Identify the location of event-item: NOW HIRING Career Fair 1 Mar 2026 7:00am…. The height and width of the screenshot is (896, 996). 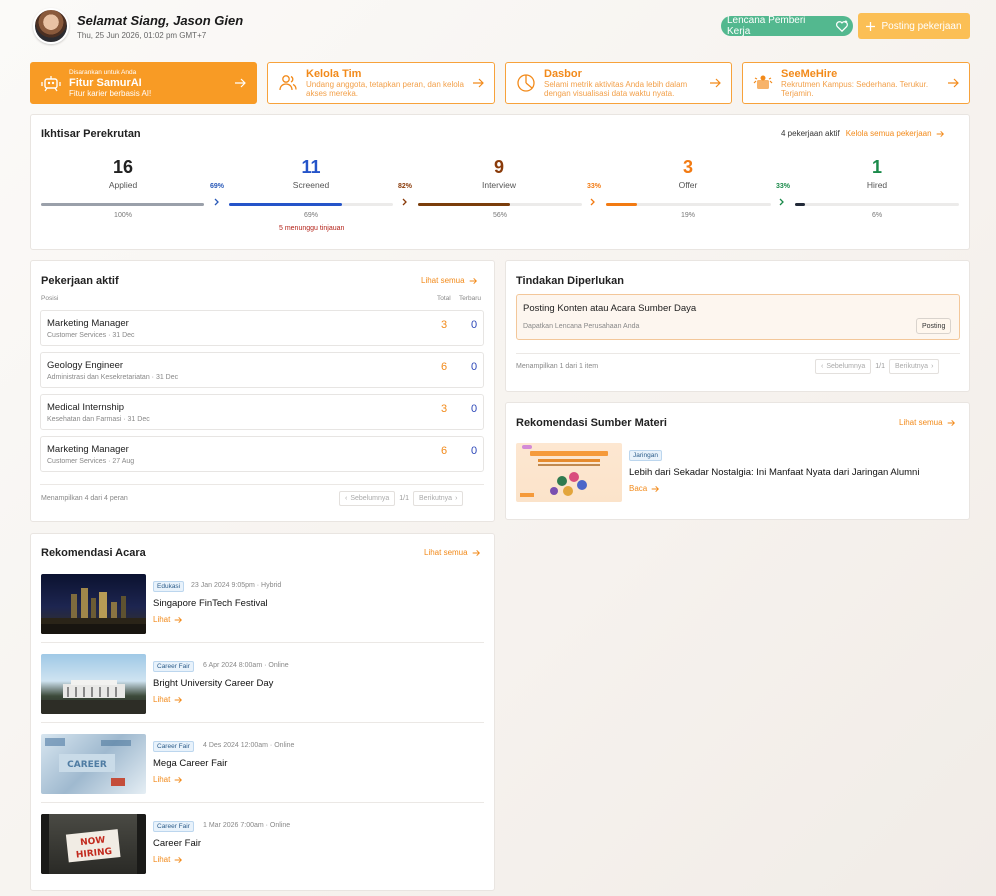
(262, 844).